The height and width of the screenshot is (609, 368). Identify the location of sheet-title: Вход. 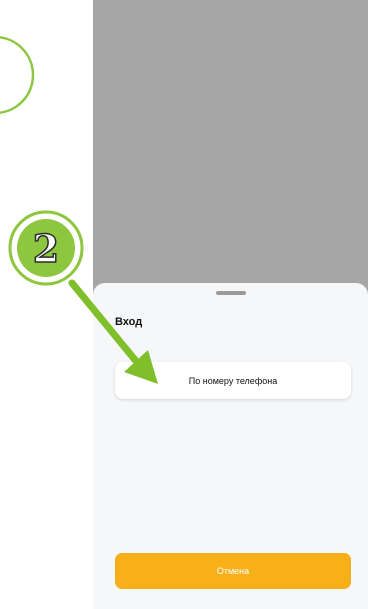
(129, 322).